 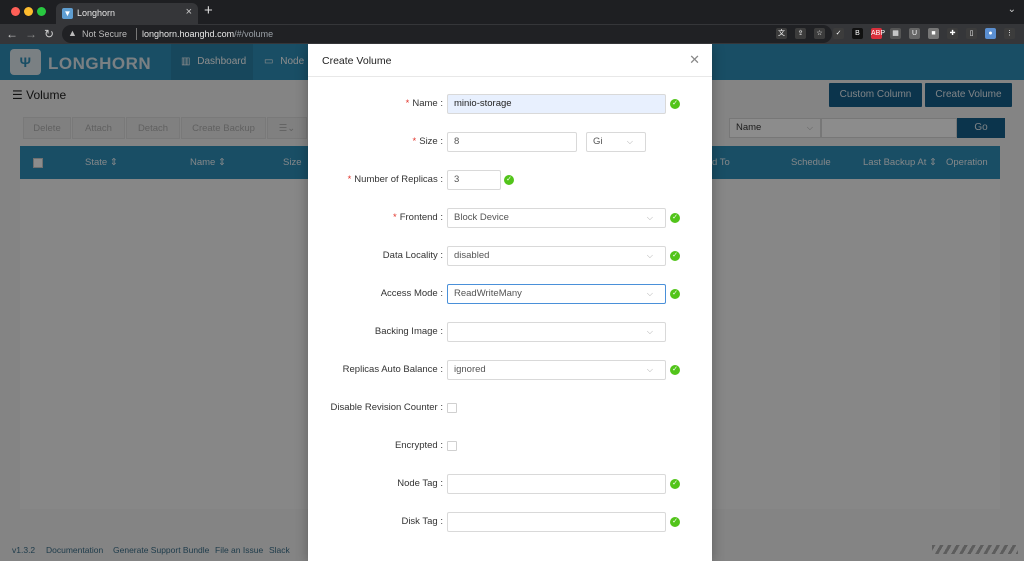 What do you see at coordinates (408, 331) in the screenshot?
I see `backing-image-label: Backing Image :` at bounding box center [408, 331].